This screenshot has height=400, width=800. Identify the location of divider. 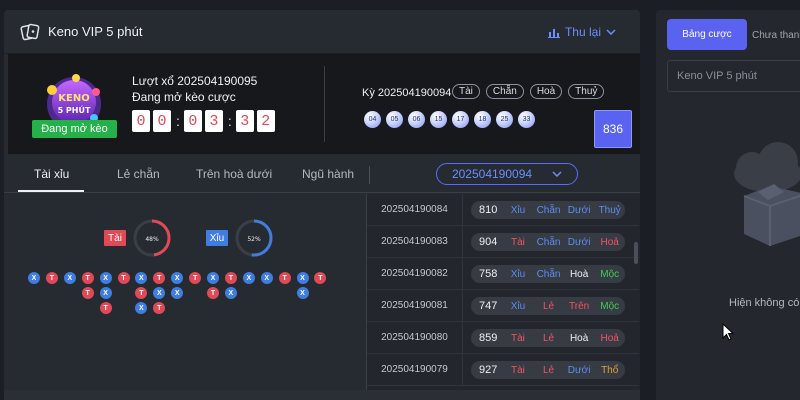
(324, 104).